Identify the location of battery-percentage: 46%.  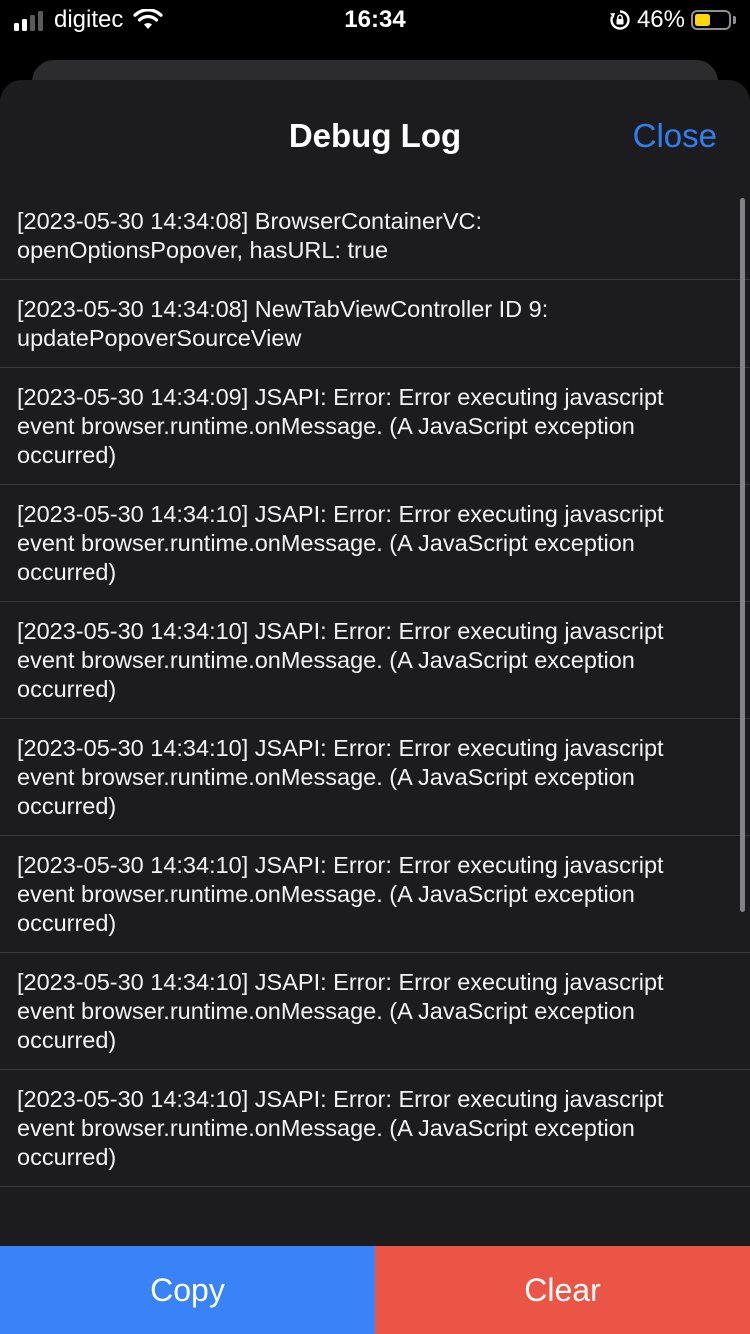
(660, 19).